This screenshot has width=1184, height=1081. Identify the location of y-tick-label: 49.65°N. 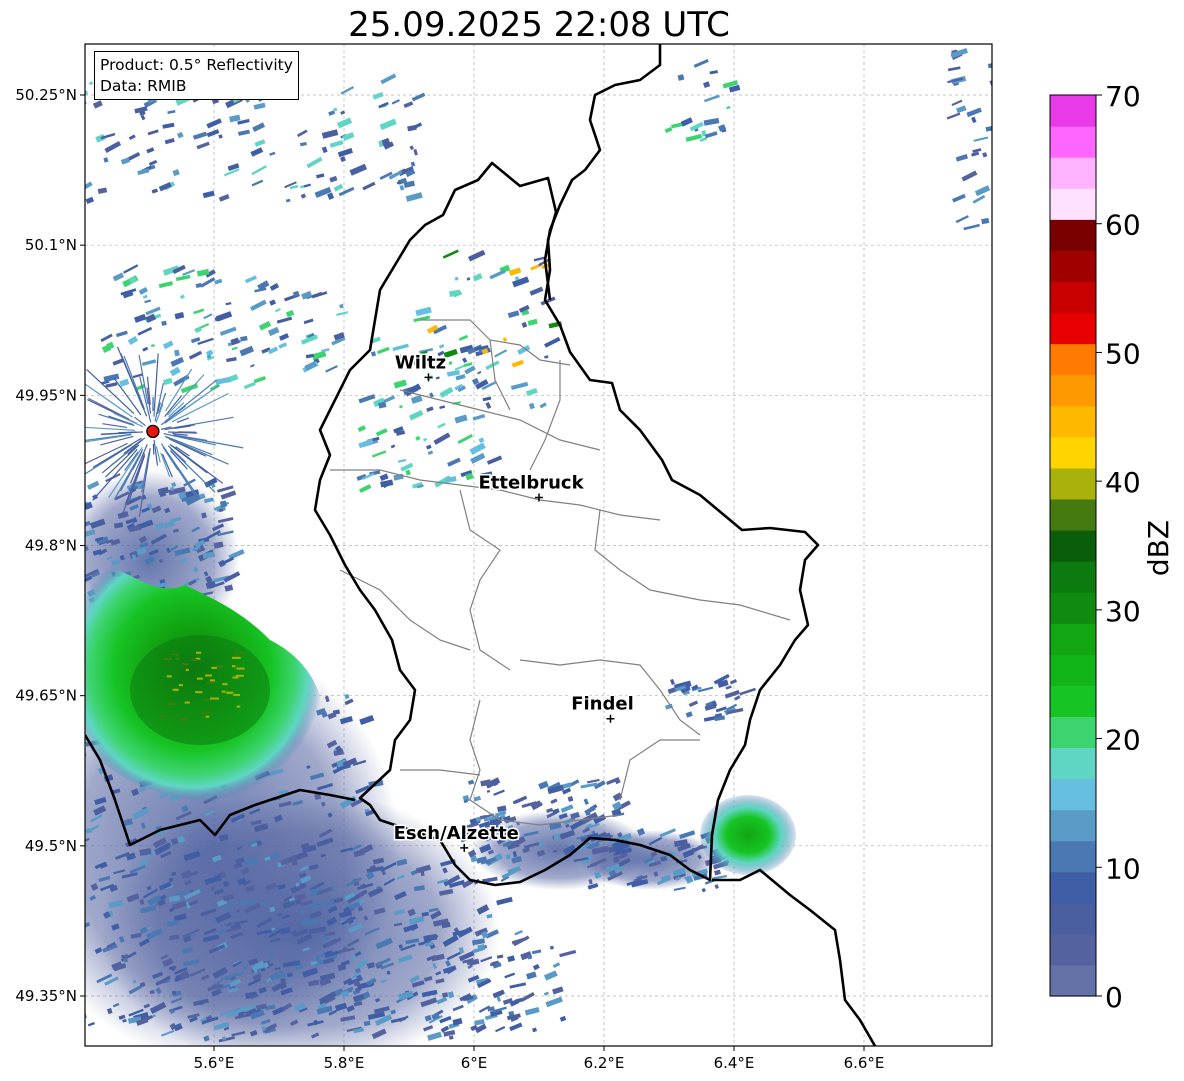
(46, 696).